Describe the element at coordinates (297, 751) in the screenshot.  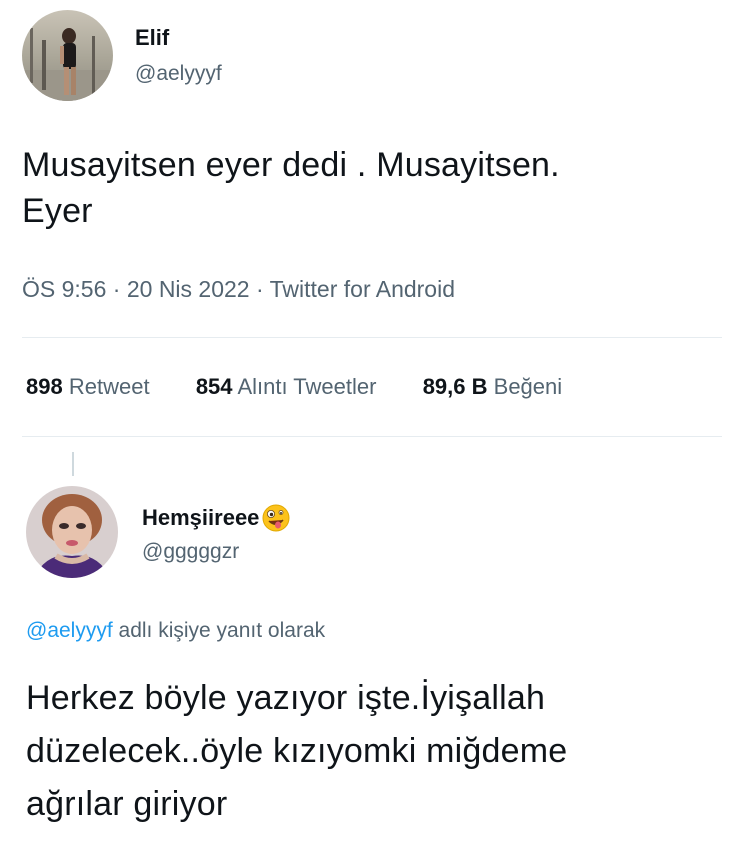
I see `reply-text-line: düzelecek..öyle kızıyomki miğdeme` at that location.